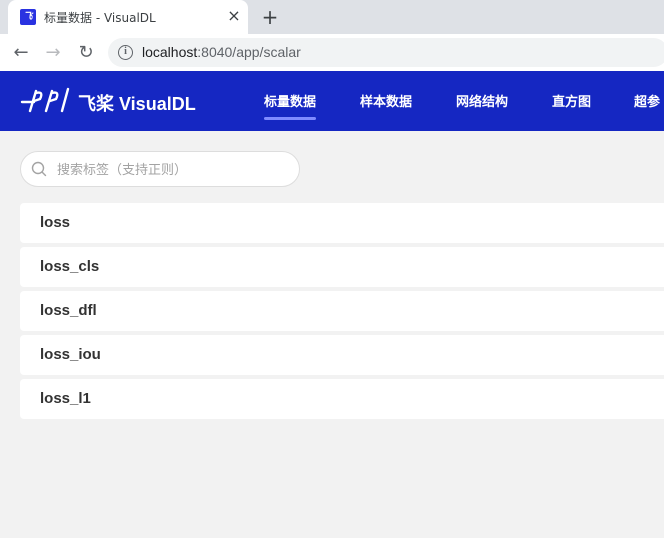  I want to click on brand-title: 飞桨 VisualDL, so click(137, 103).